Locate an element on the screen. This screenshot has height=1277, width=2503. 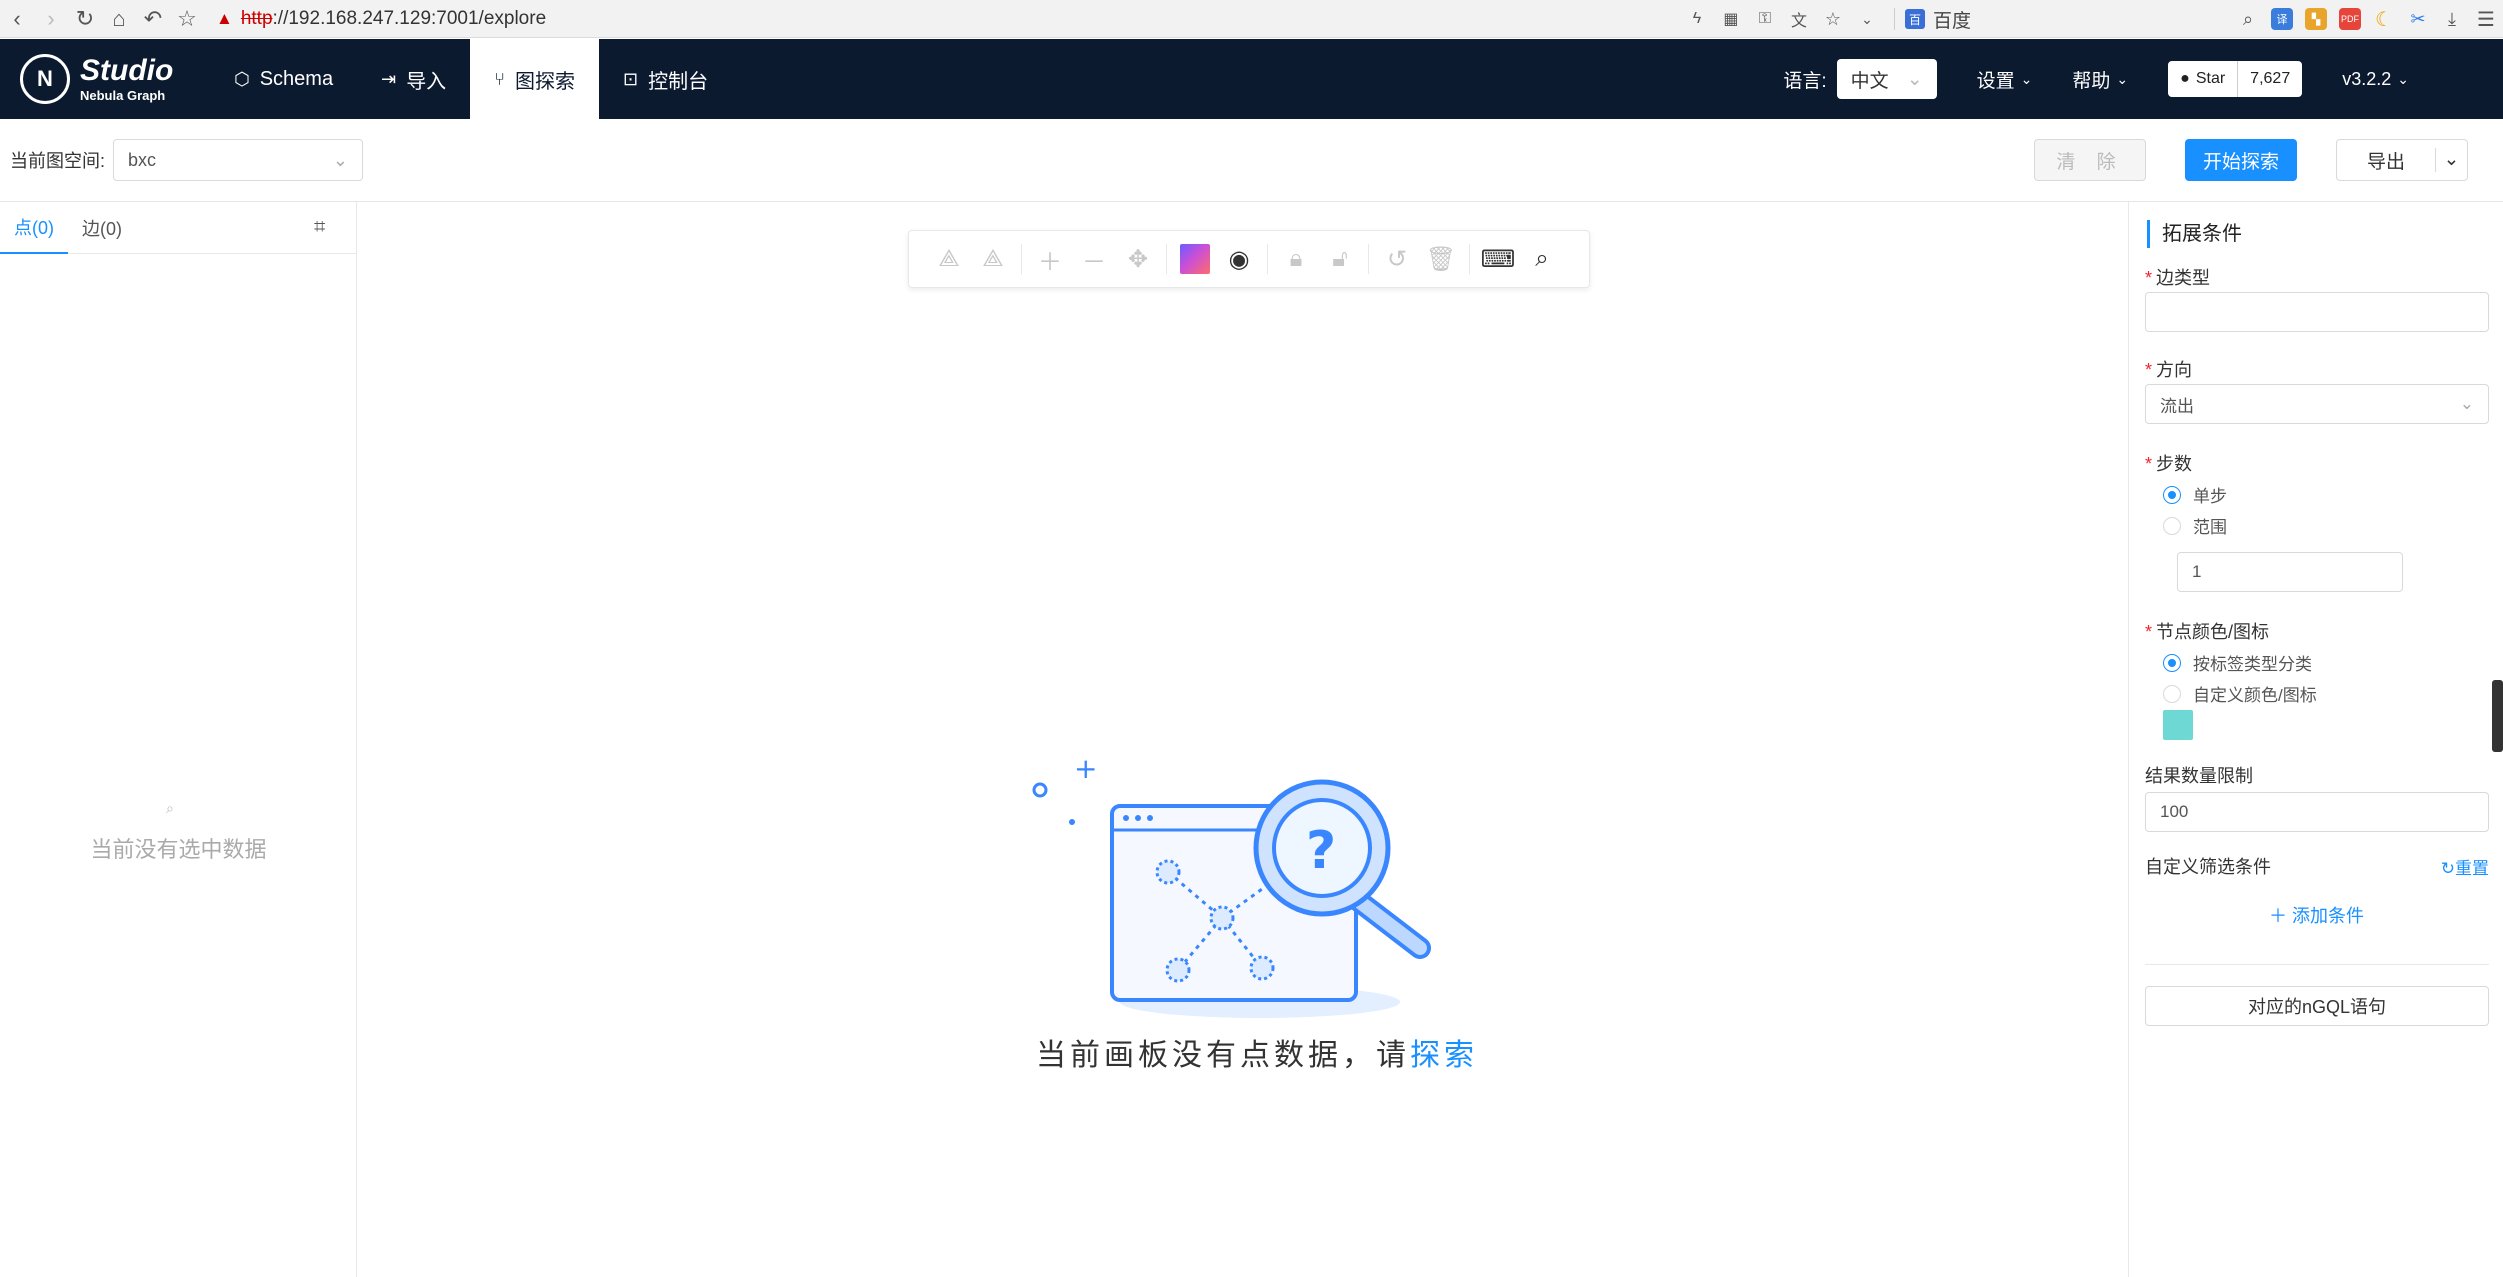
key-icon: ⚿ is located at coordinates (1765, 19).